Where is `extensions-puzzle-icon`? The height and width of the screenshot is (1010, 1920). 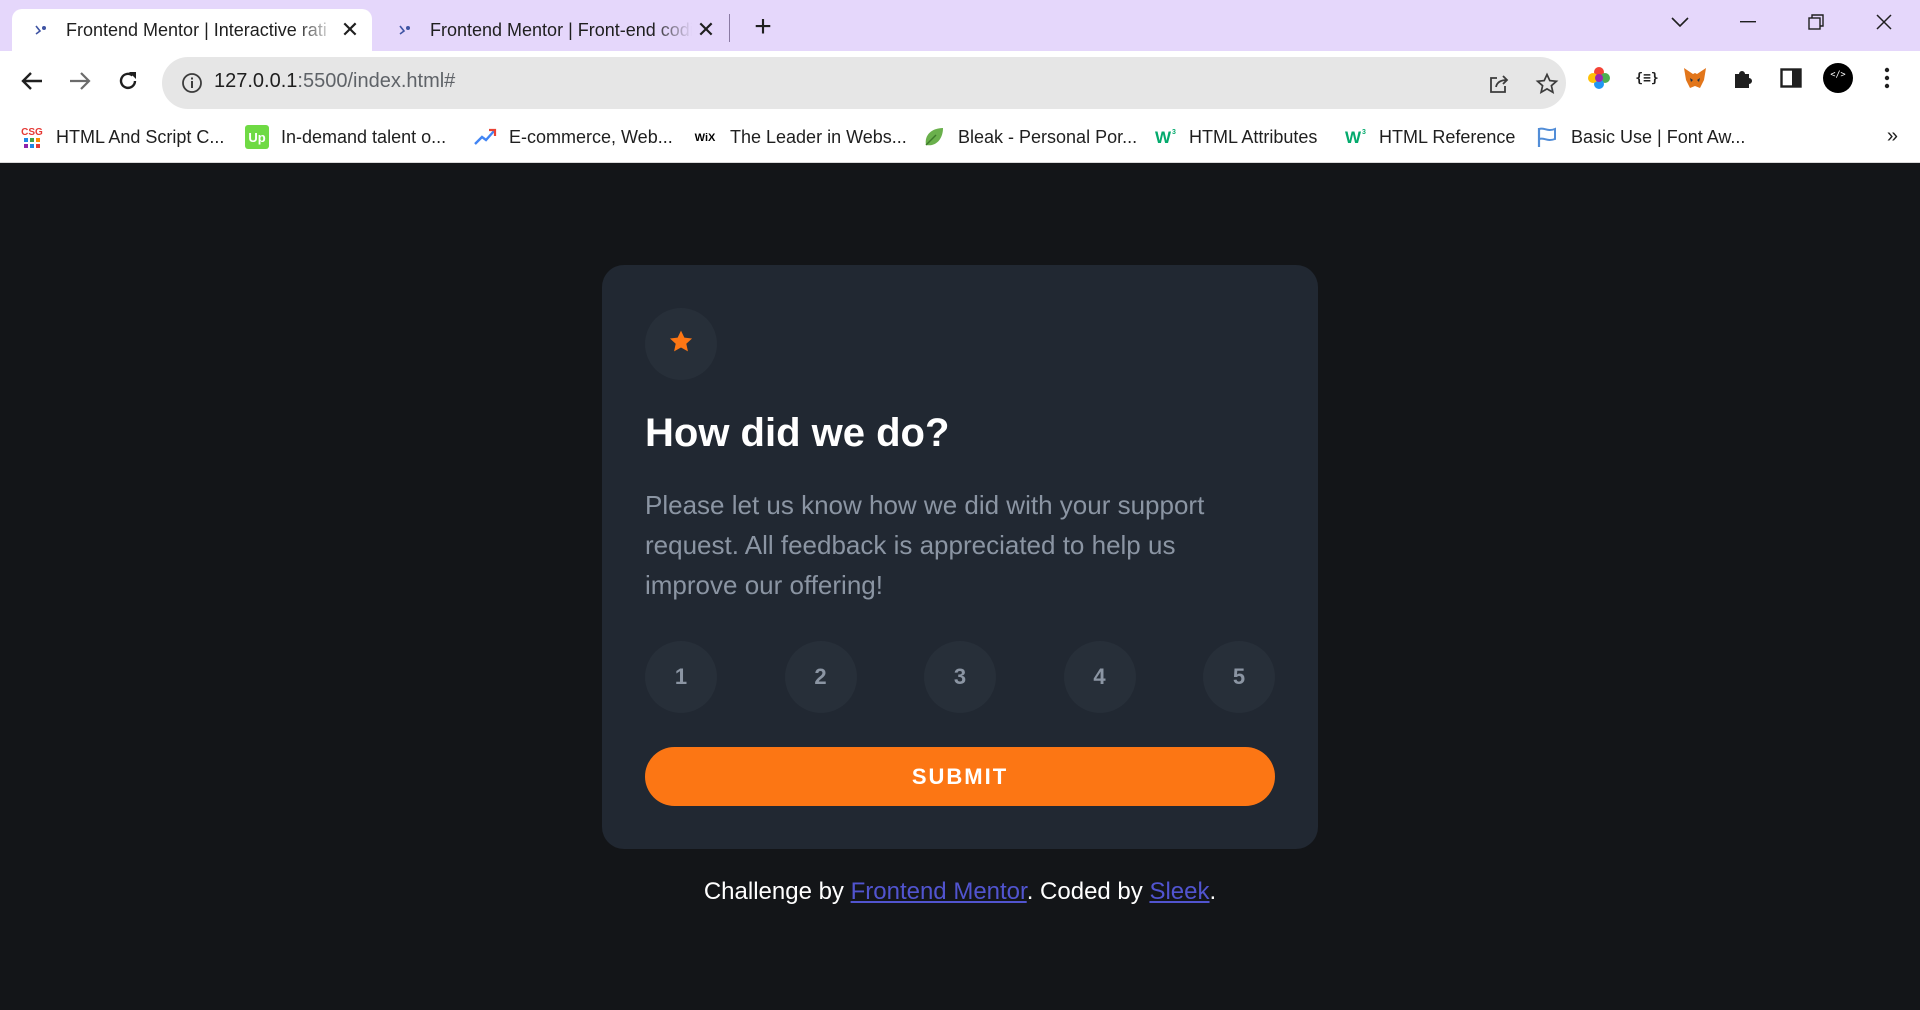
extensions-puzzle-icon is located at coordinates (1743, 78).